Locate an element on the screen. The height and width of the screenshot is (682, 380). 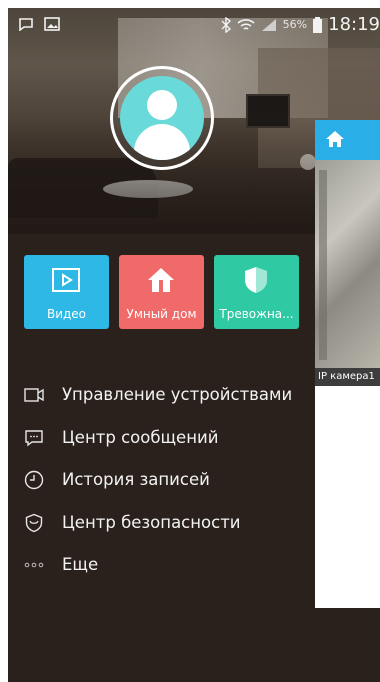
gallery-icon is located at coordinates (52, 24).